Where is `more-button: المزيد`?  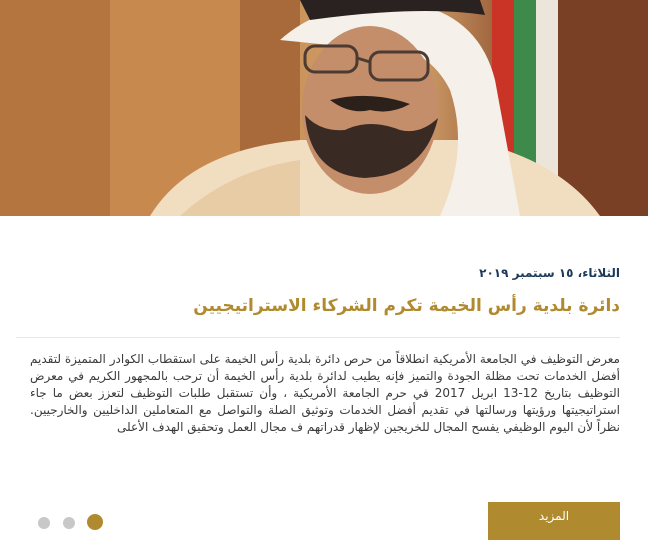 more-button: المزيد is located at coordinates (554, 521).